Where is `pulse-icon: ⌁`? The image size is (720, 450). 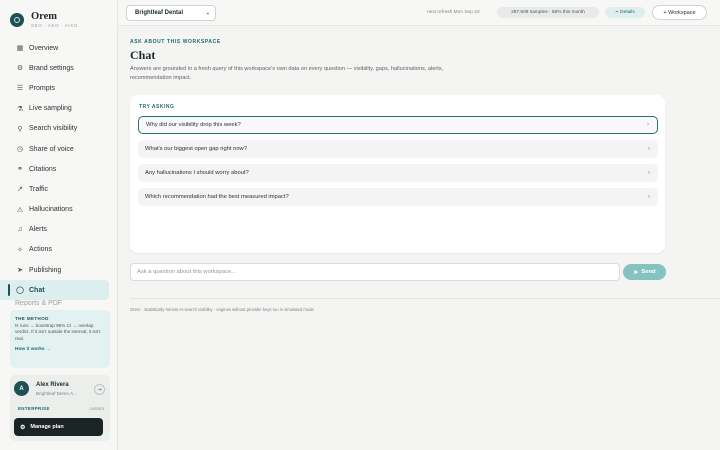
pulse-icon: ⌁ is located at coordinates (617, 12).